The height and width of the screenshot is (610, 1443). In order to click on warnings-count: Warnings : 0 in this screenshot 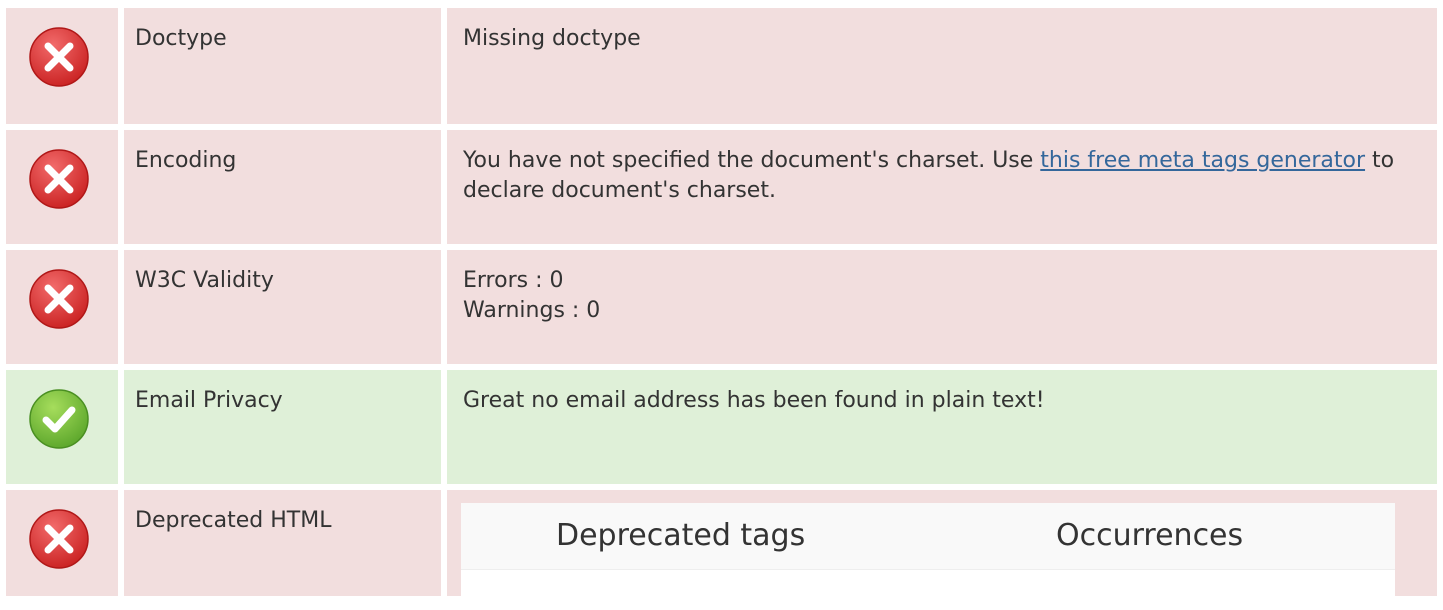, I will do `click(532, 310)`.